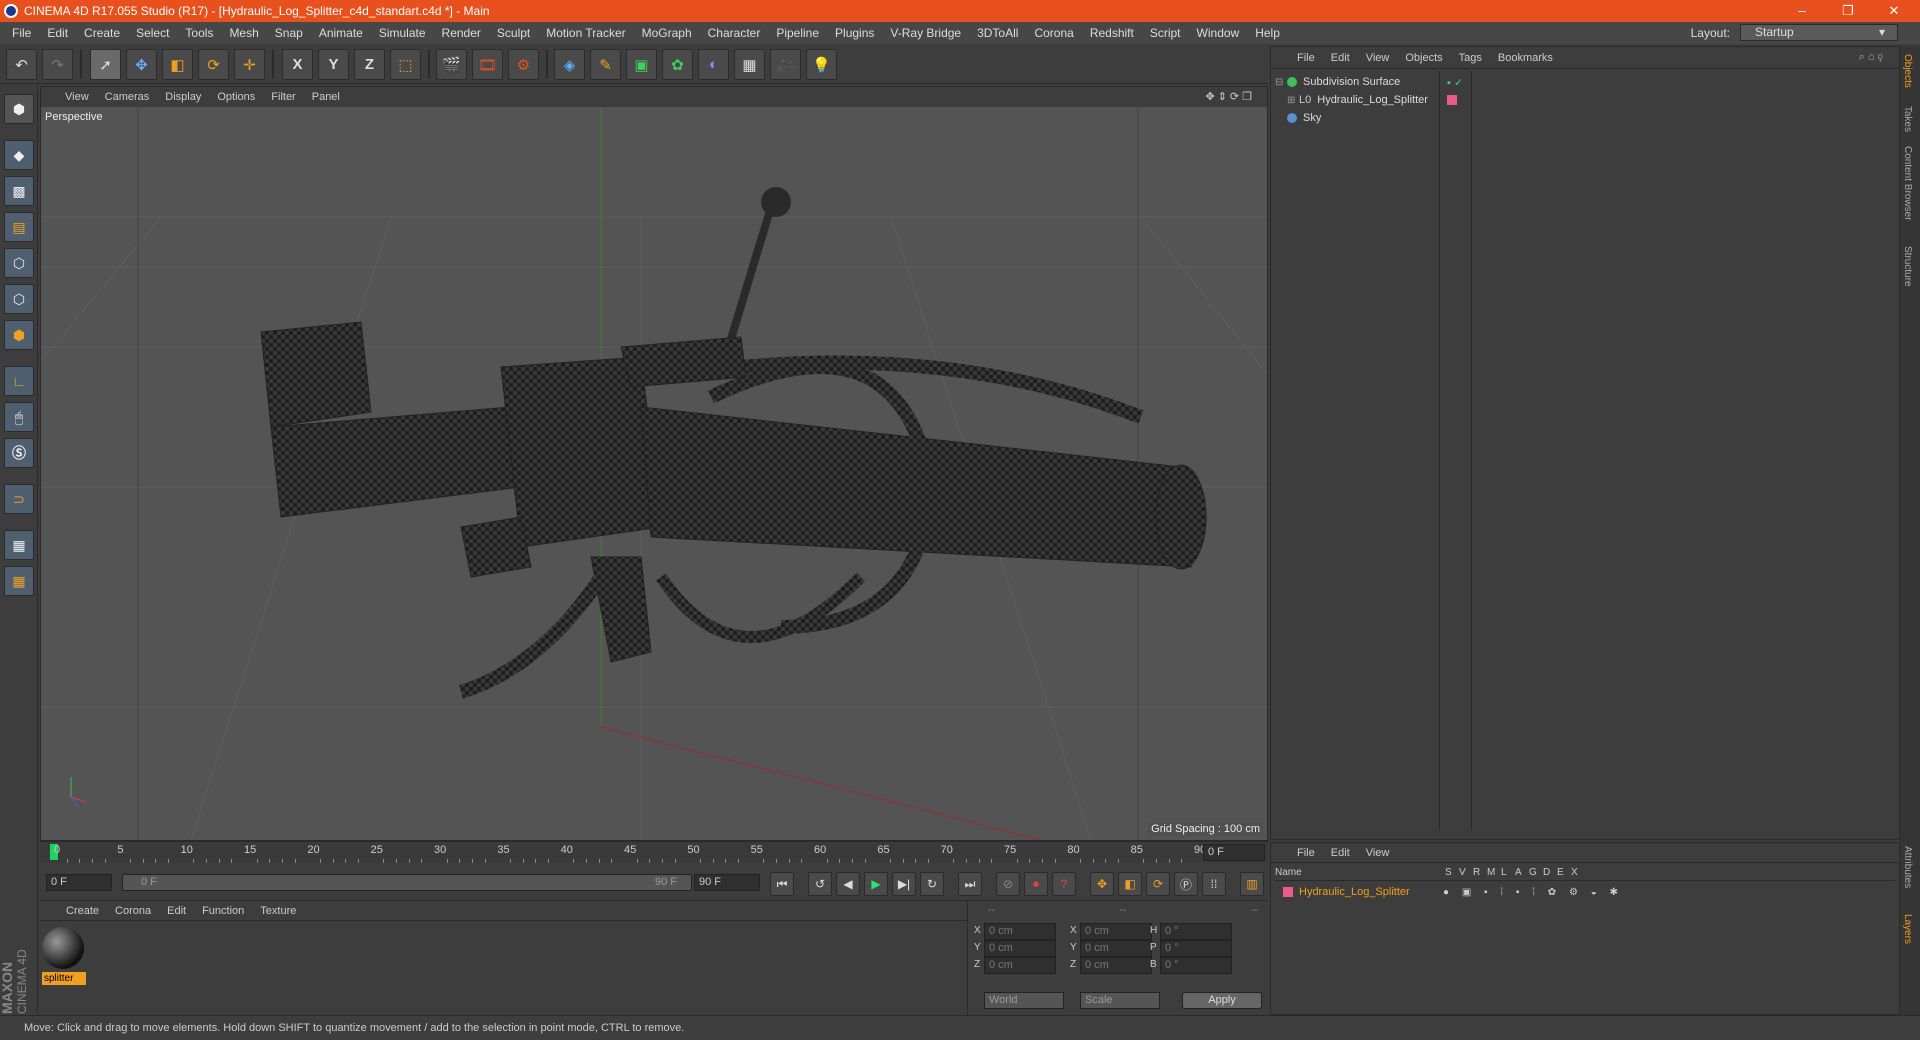 The image size is (1920, 1040). What do you see at coordinates (970, 884) in the screenshot?
I see `go-to-end-icon: ⏭` at bounding box center [970, 884].